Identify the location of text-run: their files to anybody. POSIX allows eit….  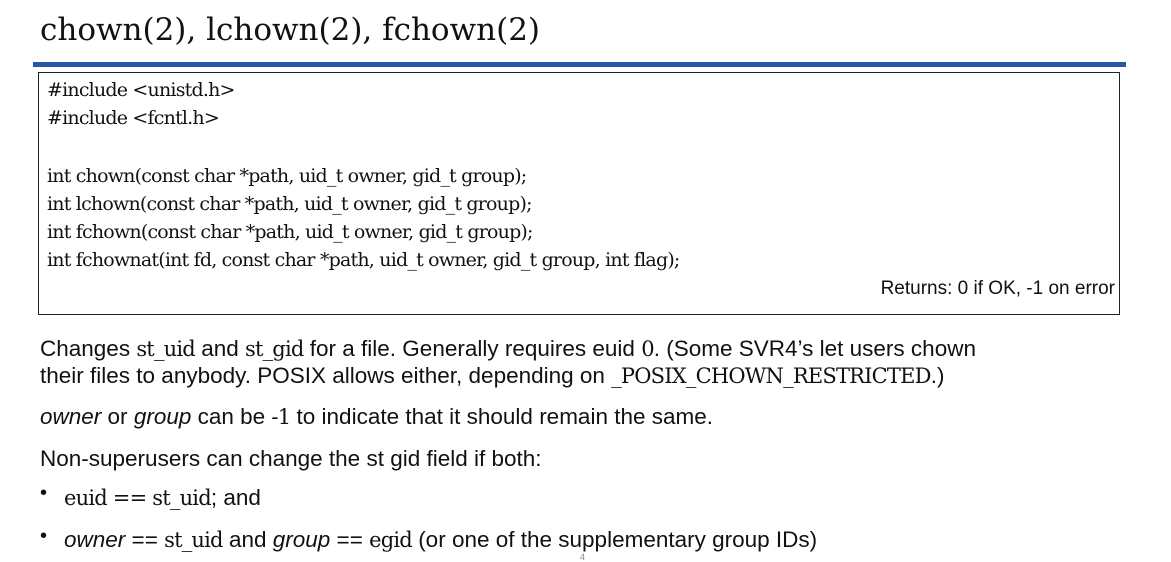
(326, 375).